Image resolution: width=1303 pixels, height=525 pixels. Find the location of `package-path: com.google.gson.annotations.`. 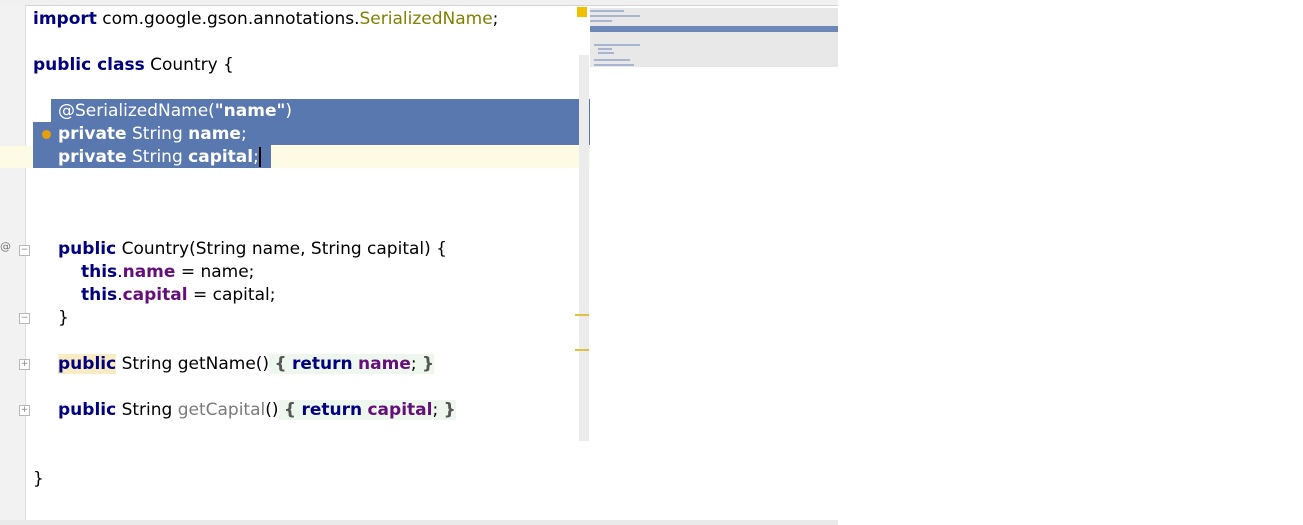

package-path: com.google.gson.annotations. is located at coordinates (228, 19).